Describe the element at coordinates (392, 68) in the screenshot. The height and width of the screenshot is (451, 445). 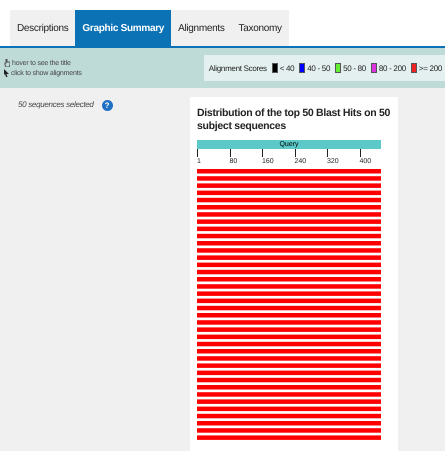
I see `legend-label: 80 - 200` at that location.